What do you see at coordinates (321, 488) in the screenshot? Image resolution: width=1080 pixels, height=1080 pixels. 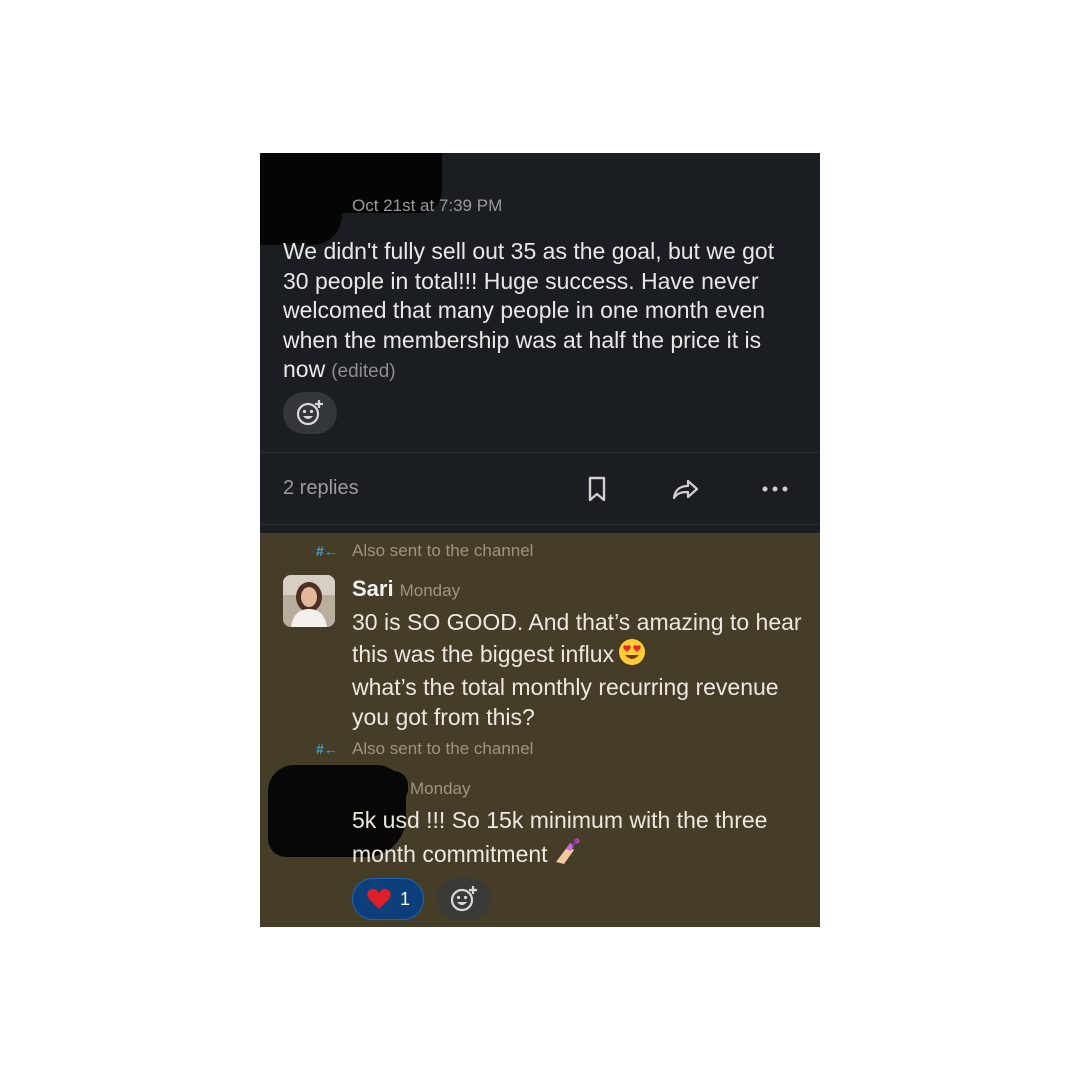 I see `replies-count: 2 replies` at bounding box center [321, 488].